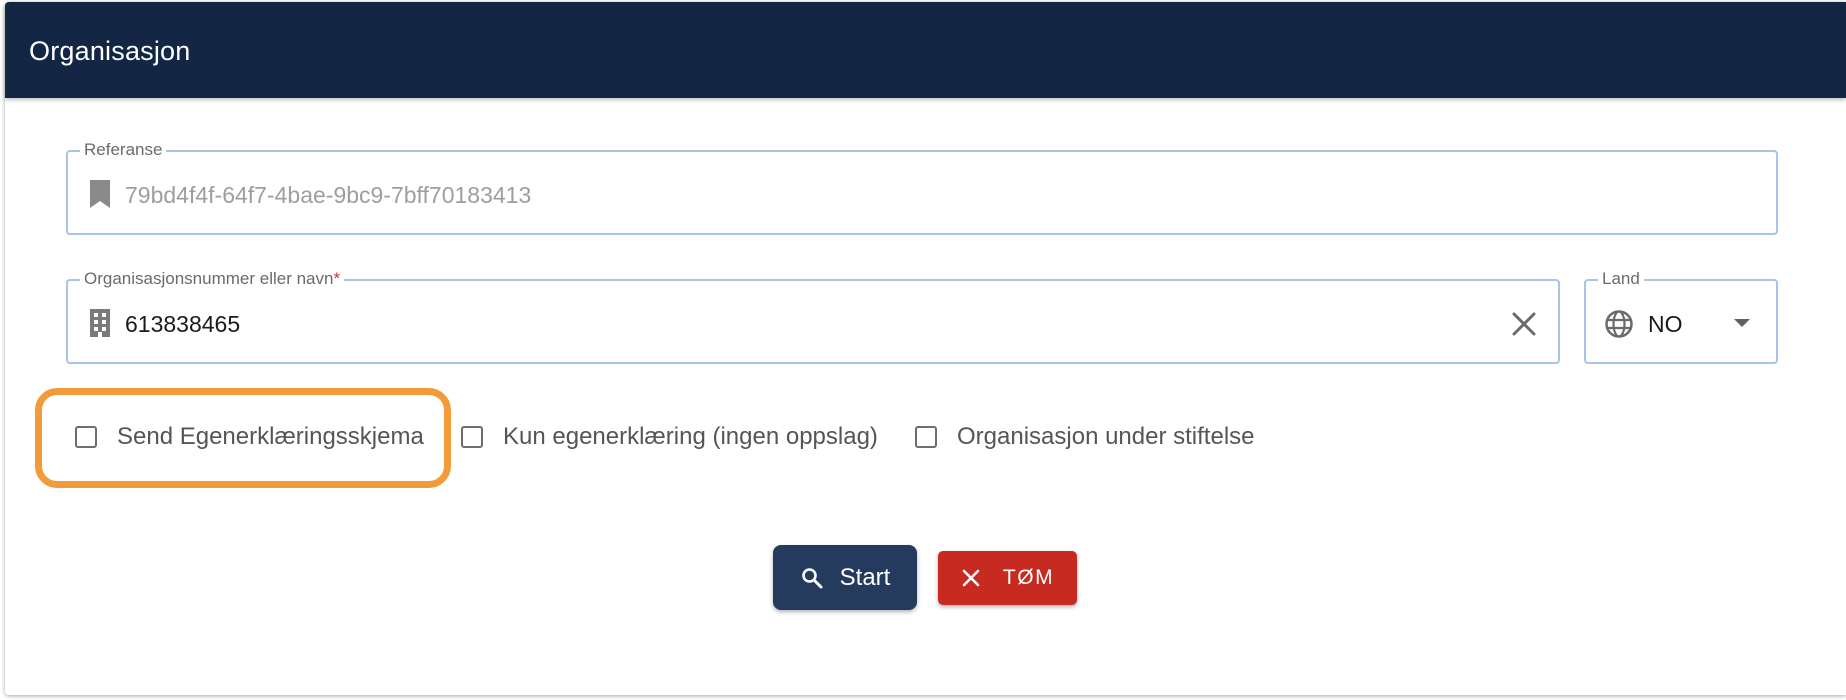 This screenshot has height=700, width=1846. Describe the element at coordinates (1621, 279) in the screenshot. I see `land-label: Land` at that location.